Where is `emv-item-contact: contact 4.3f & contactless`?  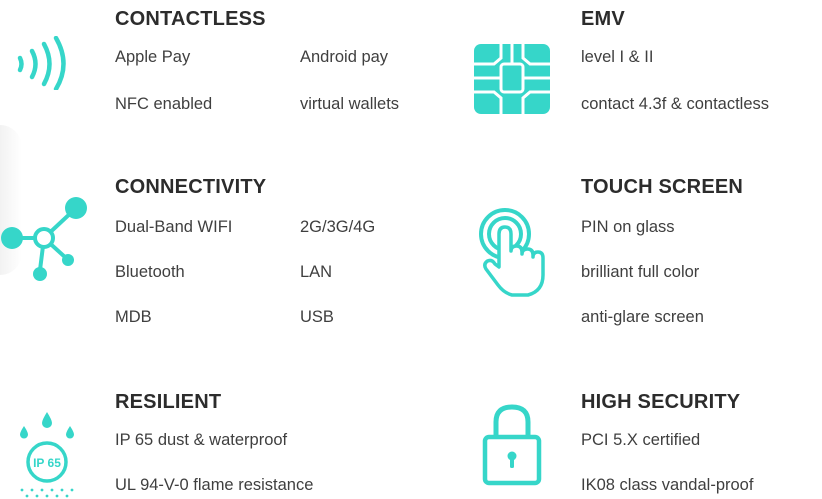 emv-item-contact: contact 4.3f & contactless is located at coordinates (675, 104).